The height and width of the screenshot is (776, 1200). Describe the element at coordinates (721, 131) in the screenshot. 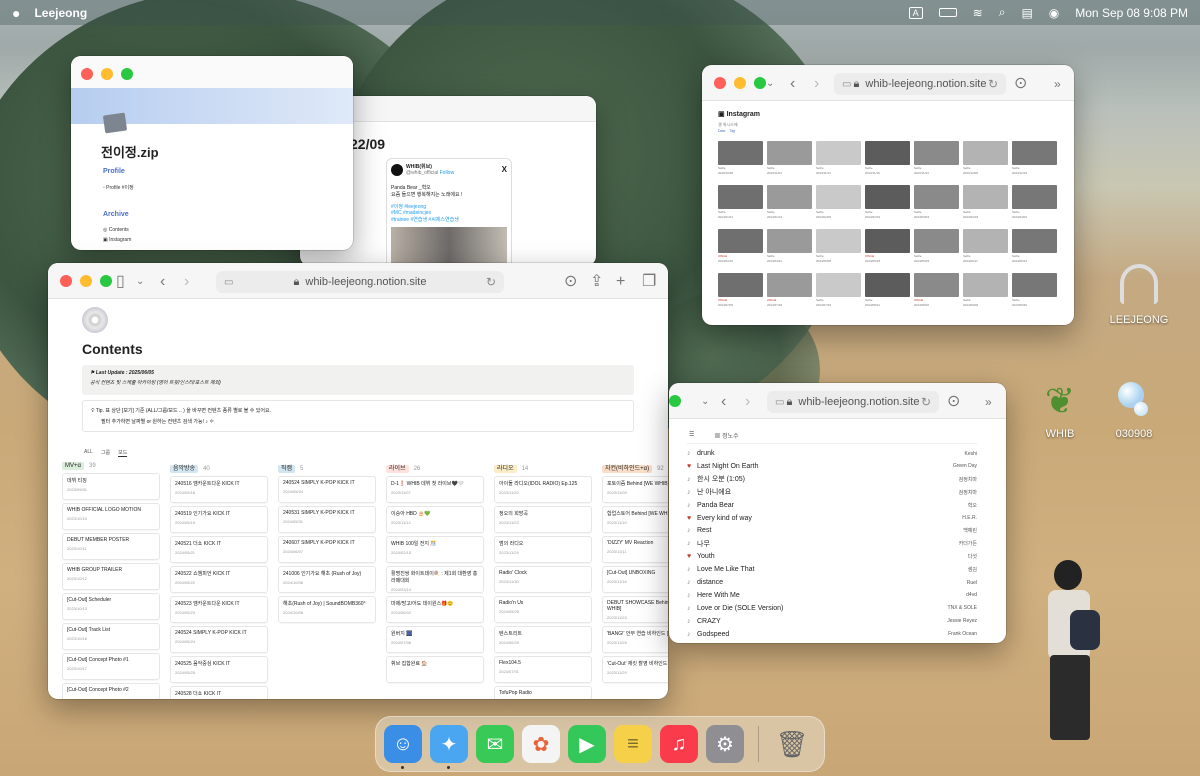

I see `filter-date: Date` at that location.